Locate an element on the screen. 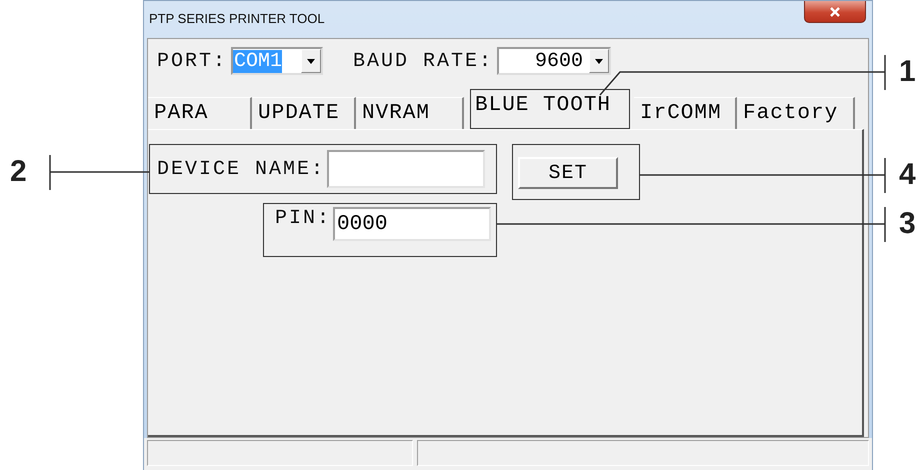 The width and height of the screenshot is (923, 470). callout-number: 2 is located at coordinates (18, 172).